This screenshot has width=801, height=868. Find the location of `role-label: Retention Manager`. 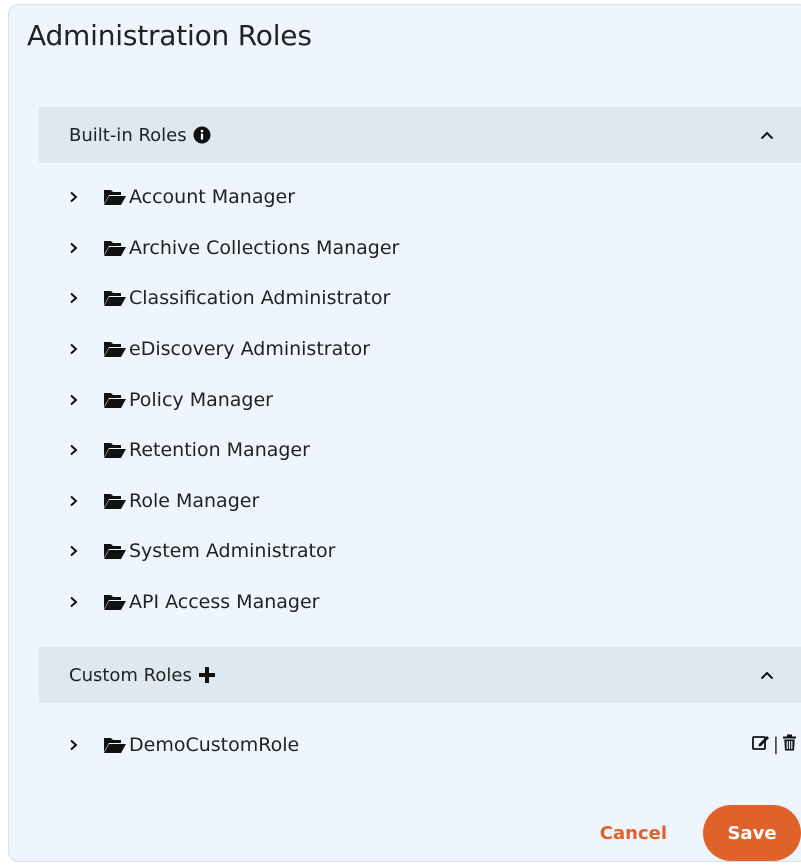

role-label: Retention Manager is located at coordinates (219, 450).